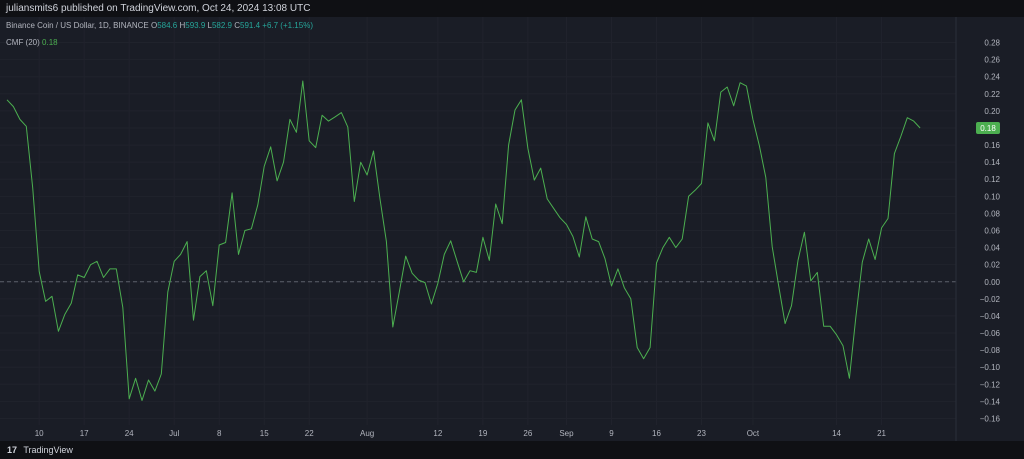 This screenshot has width=1024, height=459. I want to click on indicator-legend: CMF (20) 0.18, so click(32, 42).